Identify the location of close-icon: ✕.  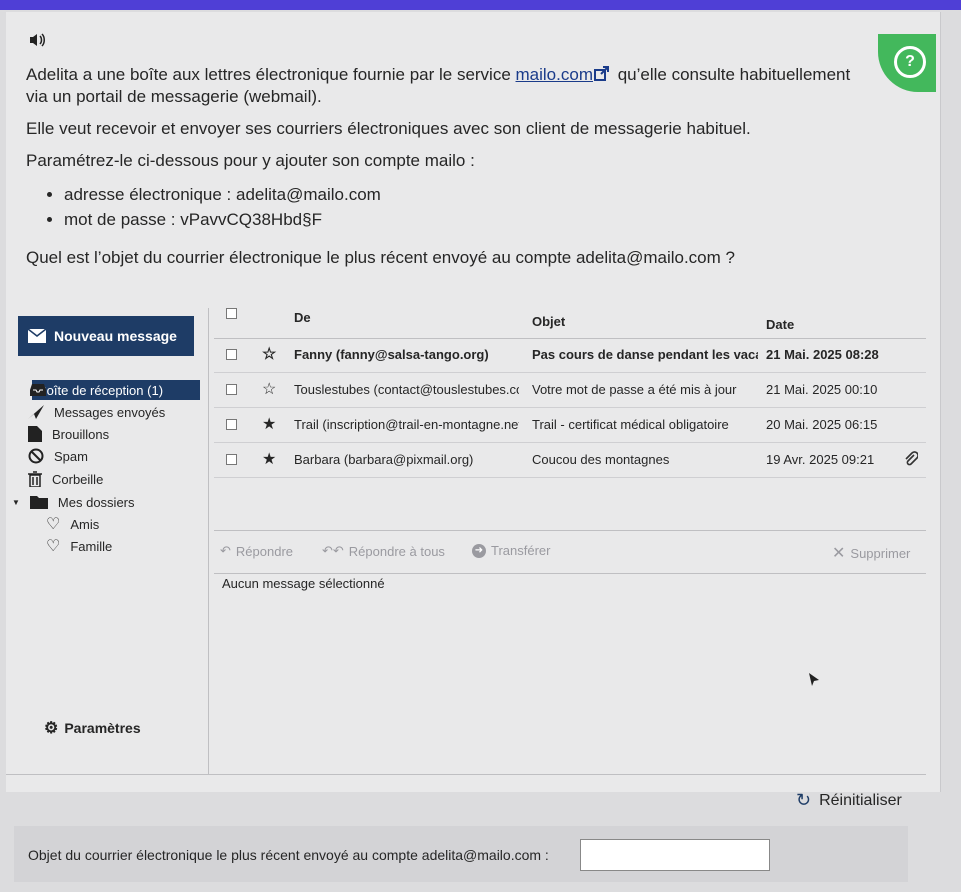
(839, 553).